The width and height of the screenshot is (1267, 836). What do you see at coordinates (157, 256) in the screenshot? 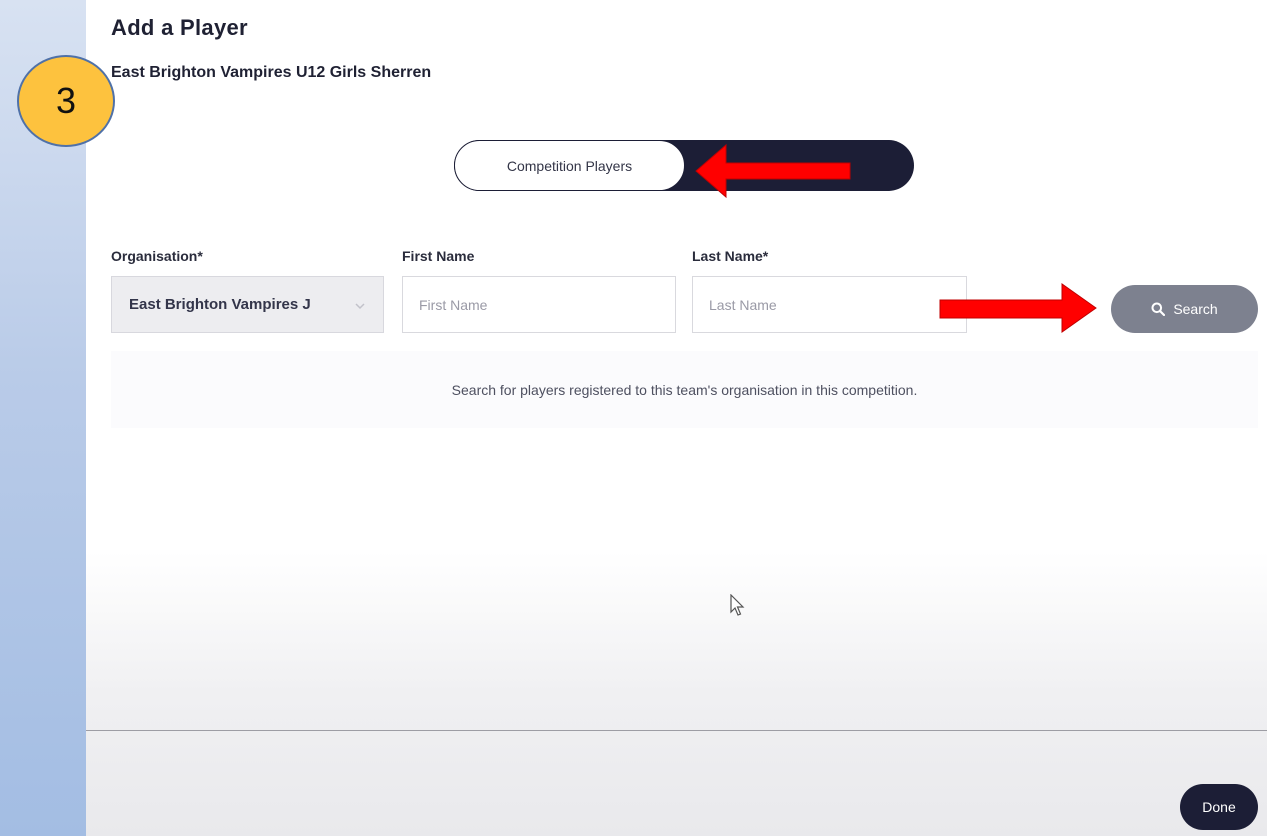
I see `organisation-label: Organisation*` at bounding box center [157, 256].